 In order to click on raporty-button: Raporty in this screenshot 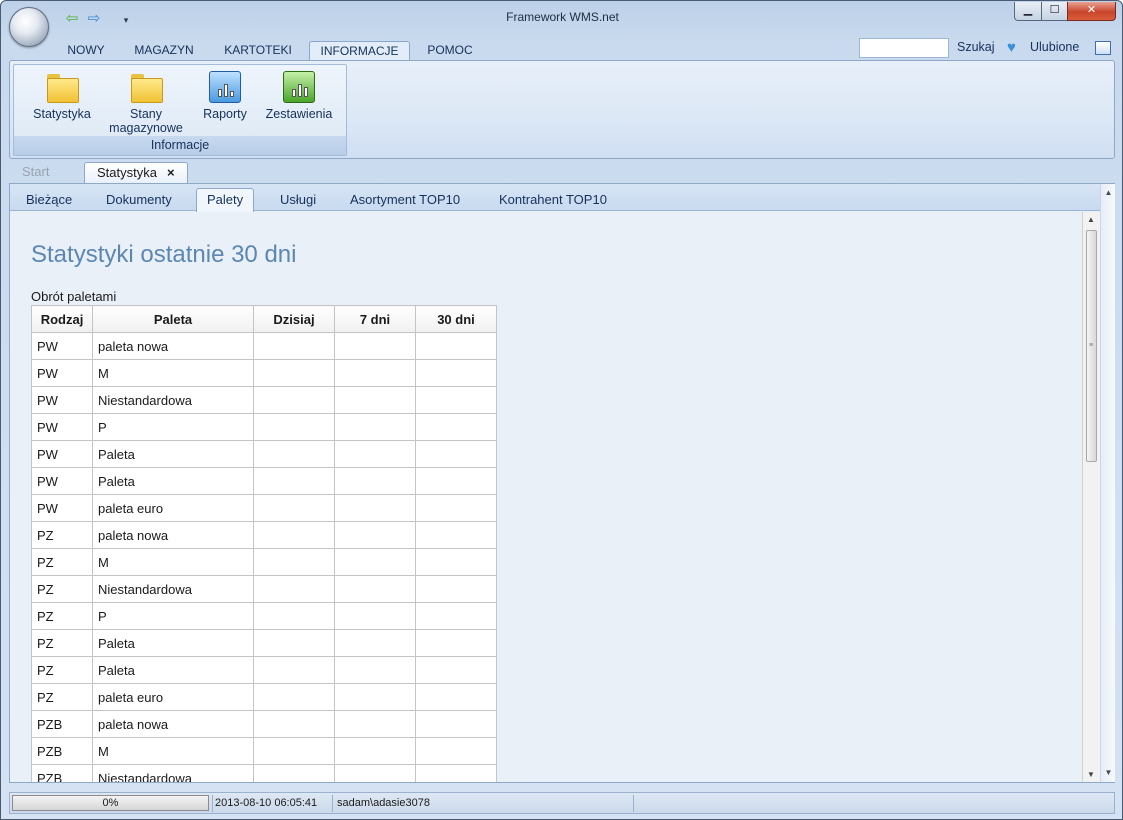, I will do `click(225, 95)`.